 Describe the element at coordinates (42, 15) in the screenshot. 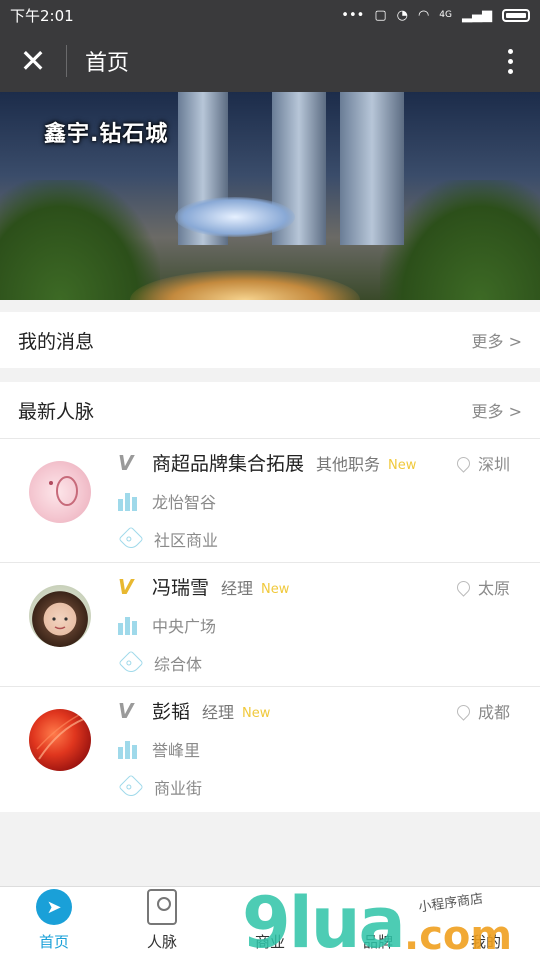

I see `status-time: 下午2:01` at that location.